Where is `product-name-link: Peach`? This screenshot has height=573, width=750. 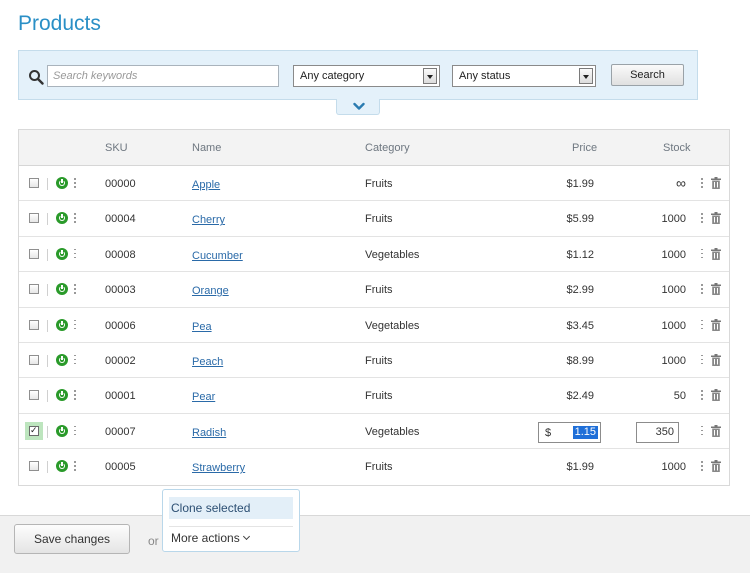 product-name-link: Peach is located at coordinates (207, 362).